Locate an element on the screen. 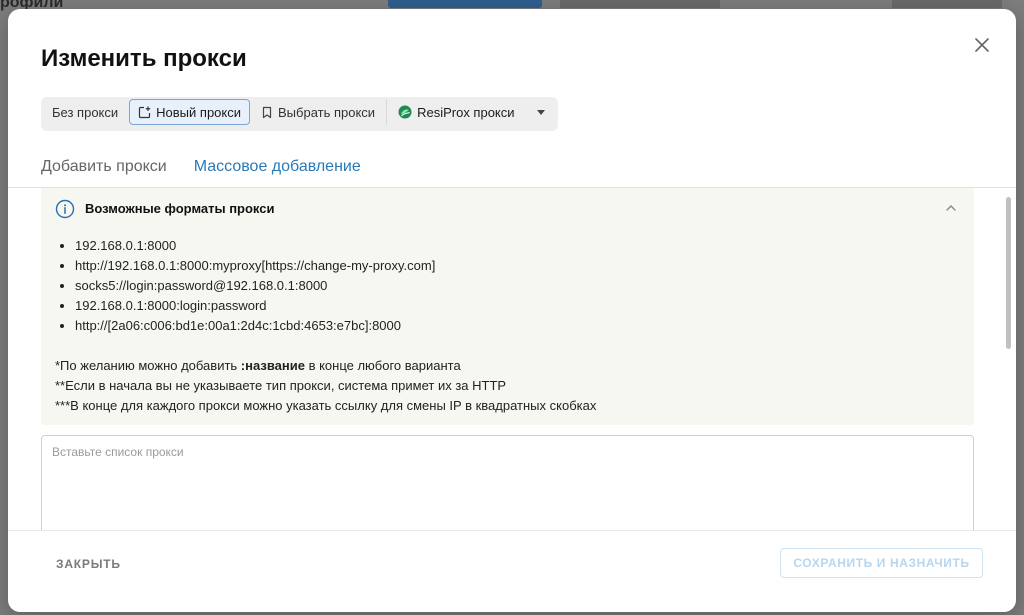  mode-more-dropdown is located at coordinates (541, 112).